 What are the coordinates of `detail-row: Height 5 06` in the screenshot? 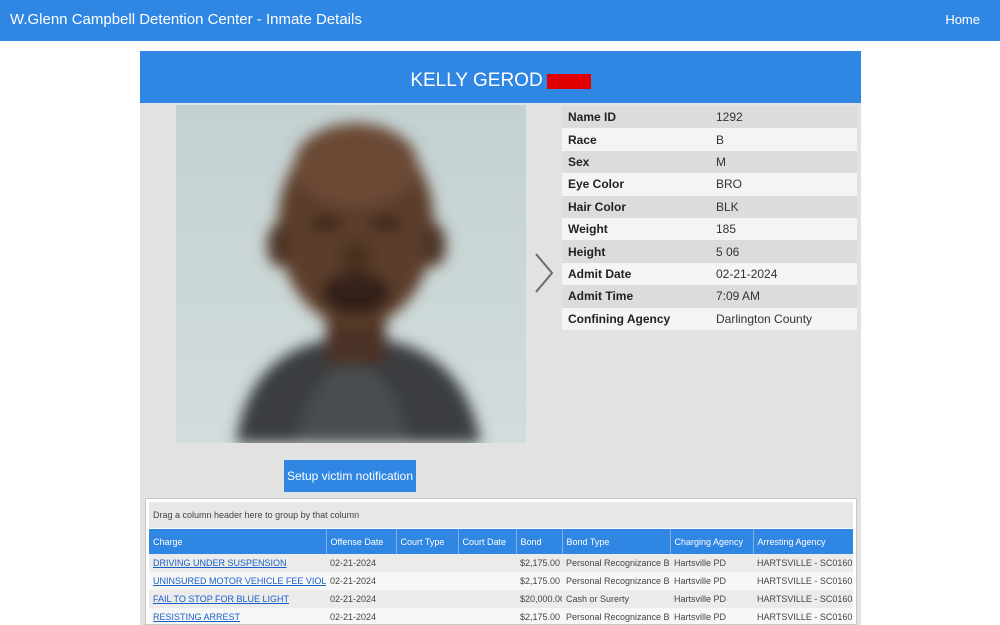 It's located at (709, 251).